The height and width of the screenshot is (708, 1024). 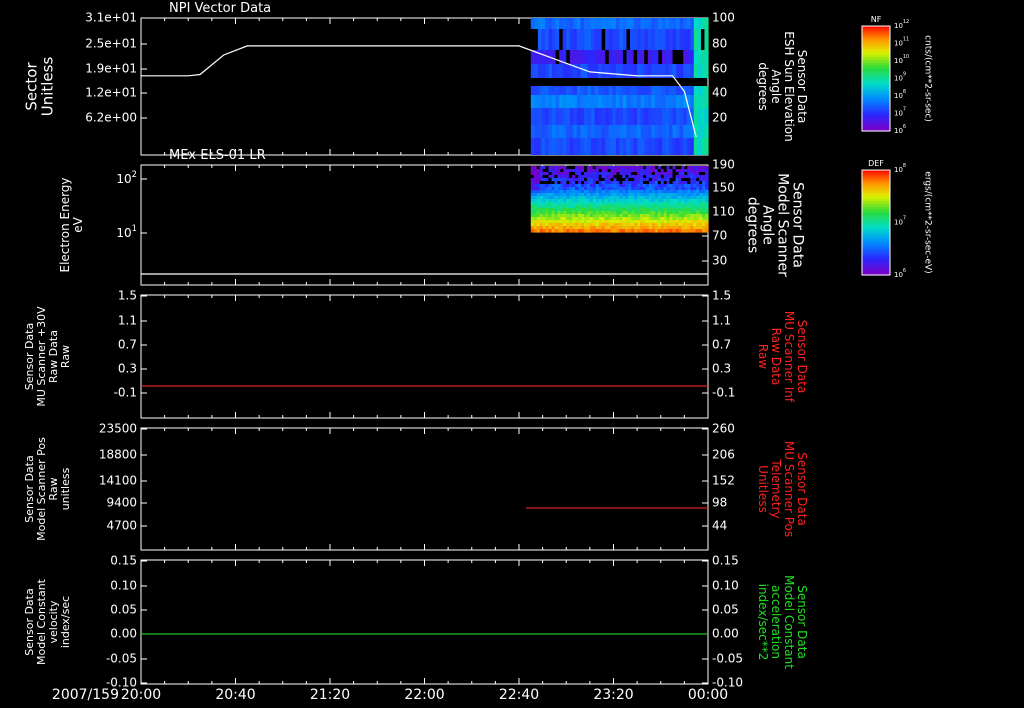 I want to click on colorbar-title: DEF, so click(x=876, y=163).